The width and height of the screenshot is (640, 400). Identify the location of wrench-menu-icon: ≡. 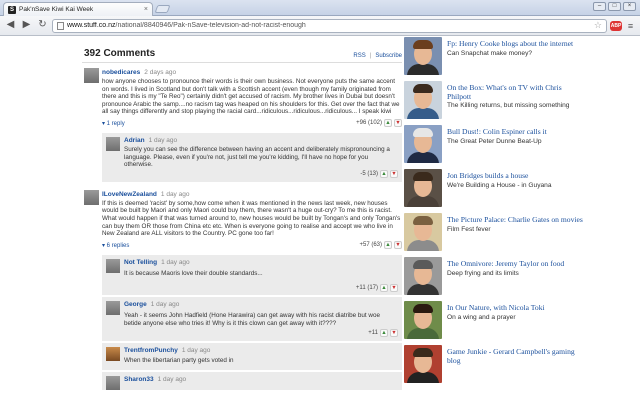
(630, 26).